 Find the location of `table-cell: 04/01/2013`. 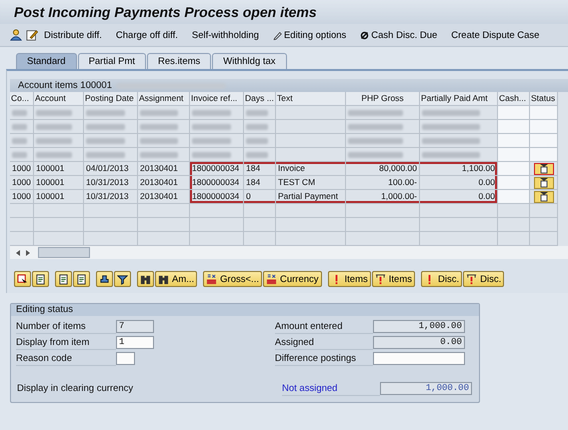

table-cell: 04/01/2013 is located at coordinates (111, 169).